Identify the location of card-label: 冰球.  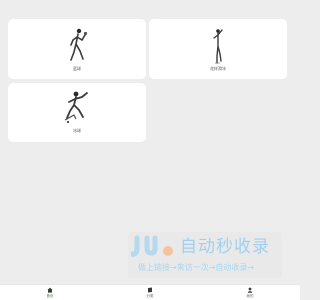
(77, 130).